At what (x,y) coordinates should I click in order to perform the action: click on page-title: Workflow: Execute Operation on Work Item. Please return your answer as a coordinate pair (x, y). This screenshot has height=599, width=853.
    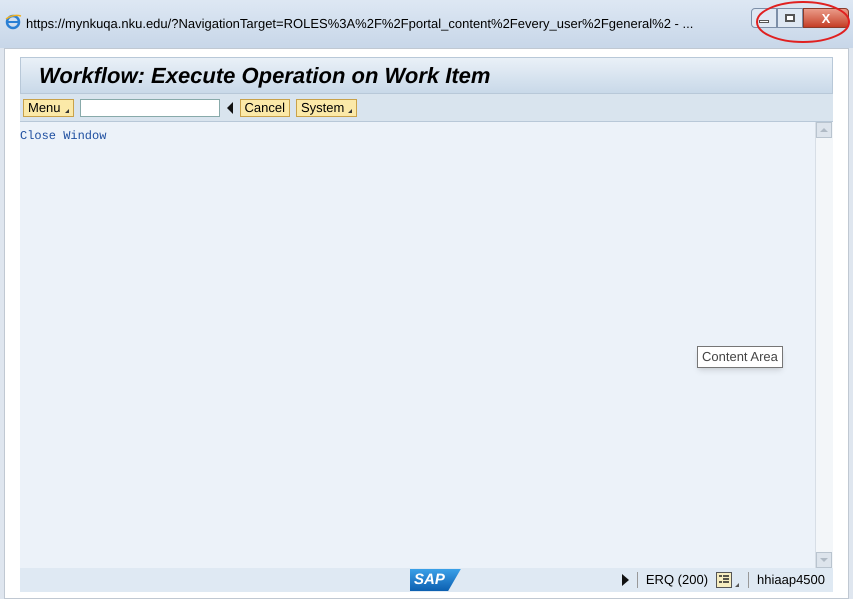
    Looking at the image, I should click on (264, 76).